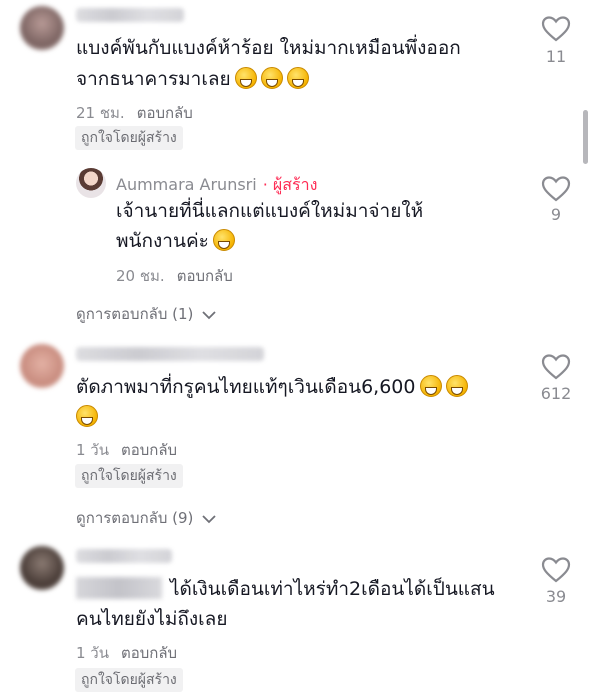 This screenshot has height=694, width=591. I want to click on reply-text: เจ้านายที่นี่แลกแต่แบงค์ใหม่มาจ่ายให้, so click(269, 211).